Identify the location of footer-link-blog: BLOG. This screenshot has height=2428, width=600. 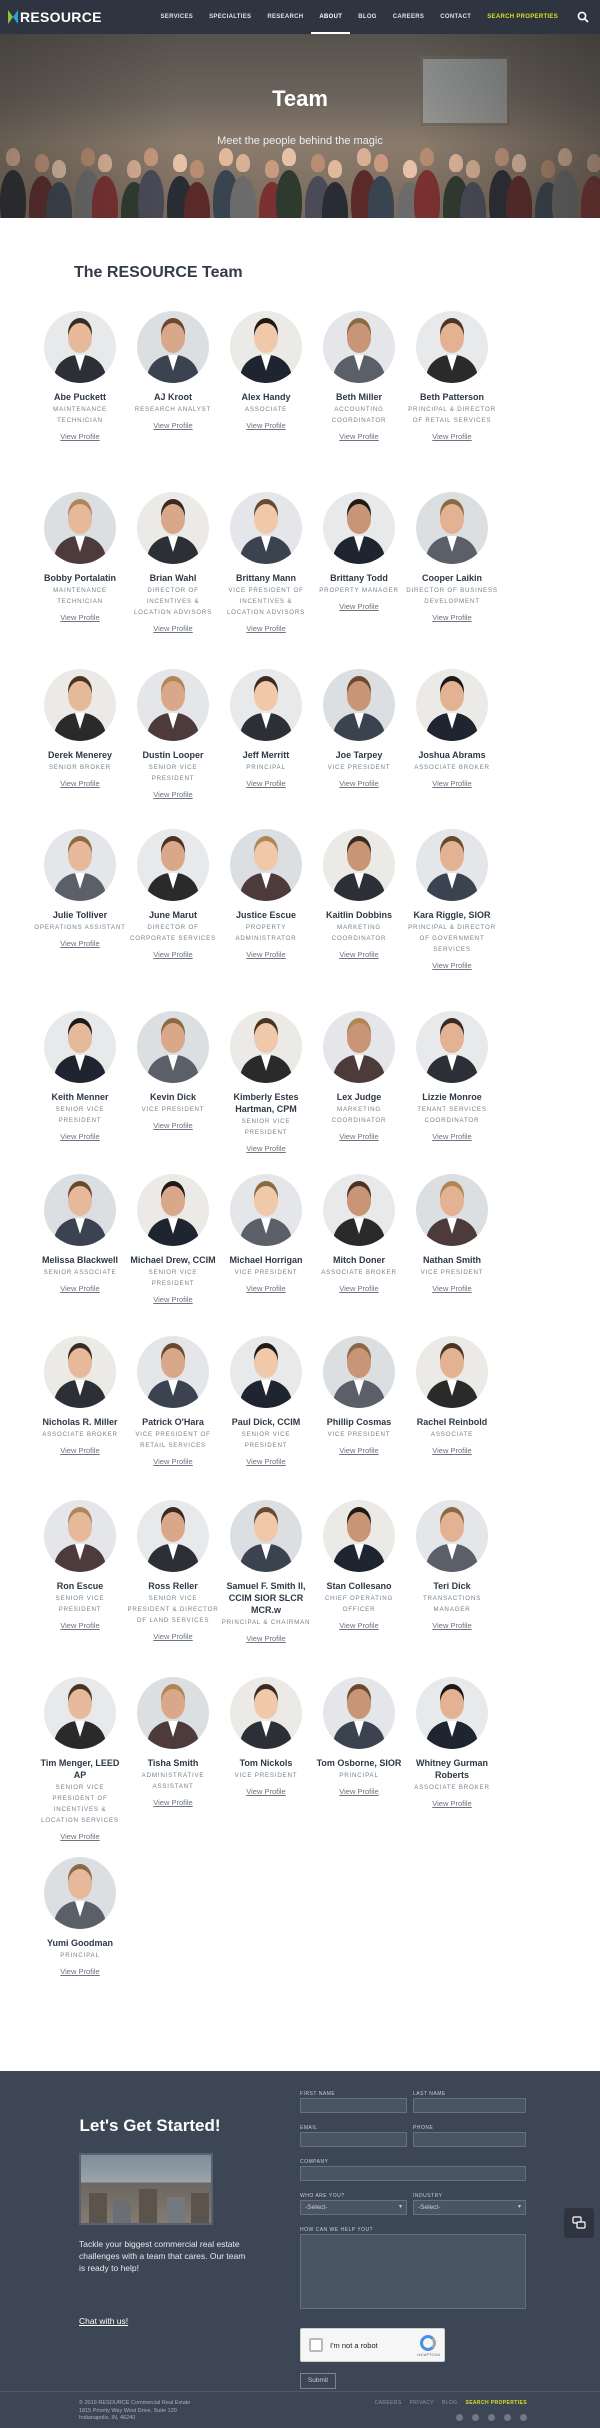
(450, 2403).